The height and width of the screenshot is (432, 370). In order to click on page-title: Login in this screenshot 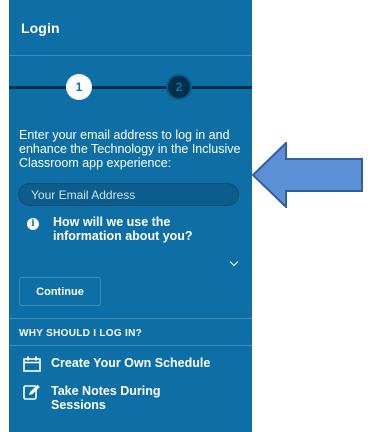, I will do `click(40, 27)`.